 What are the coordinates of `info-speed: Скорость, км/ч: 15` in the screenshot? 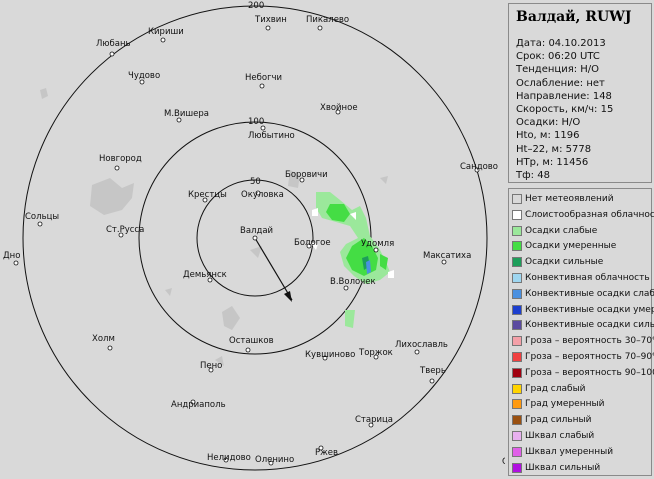 It's located at (565, 110).